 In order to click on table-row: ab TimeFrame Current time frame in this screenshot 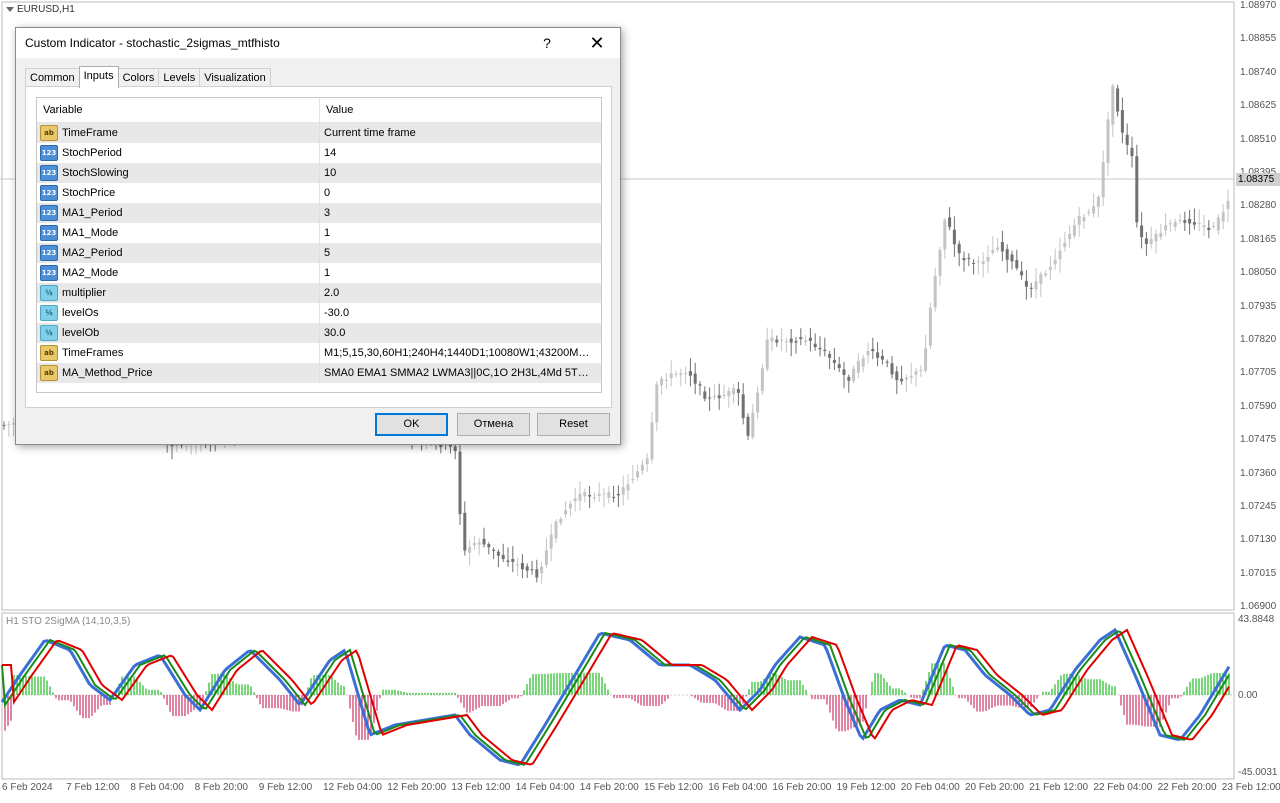, I will do `click(319, 133)`.